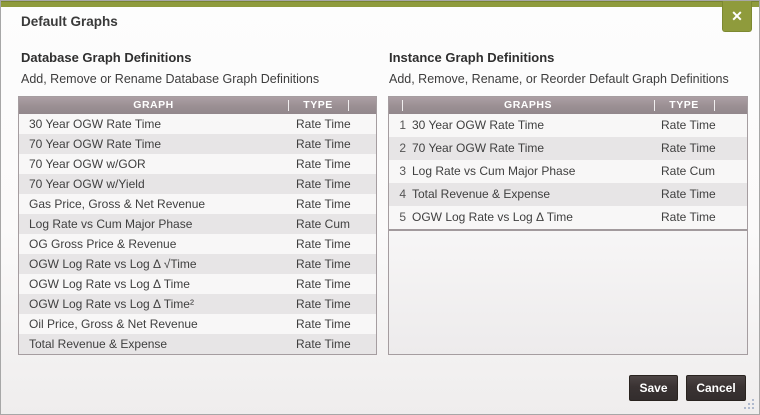 The height and width of the screenshot is (415, 760). What do you see at coordinates (117, 204) in the screenshot?
I see `cell-name: Gas Price, Gross & Net Revenue` at bounding box center [117, 204].